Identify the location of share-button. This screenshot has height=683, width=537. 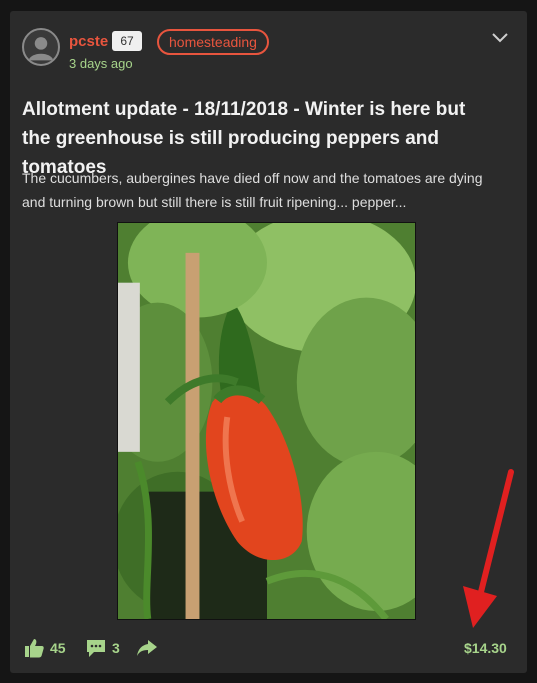
(147, 648).